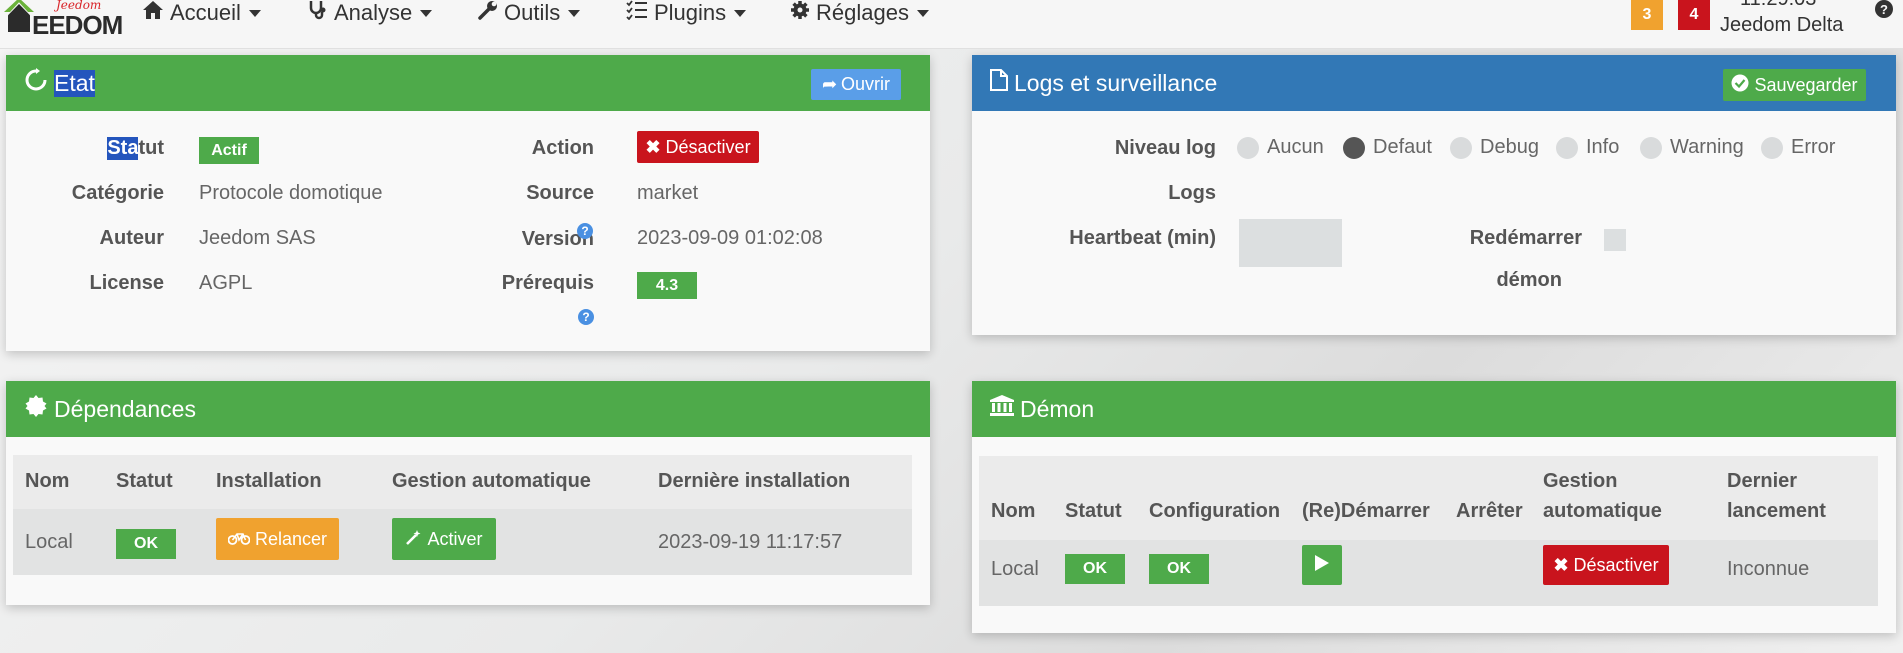 The image size is (1903, 653). Describe the element at coordinates (36, 83) in the screenshot. I see `refresh-icon` at that location.